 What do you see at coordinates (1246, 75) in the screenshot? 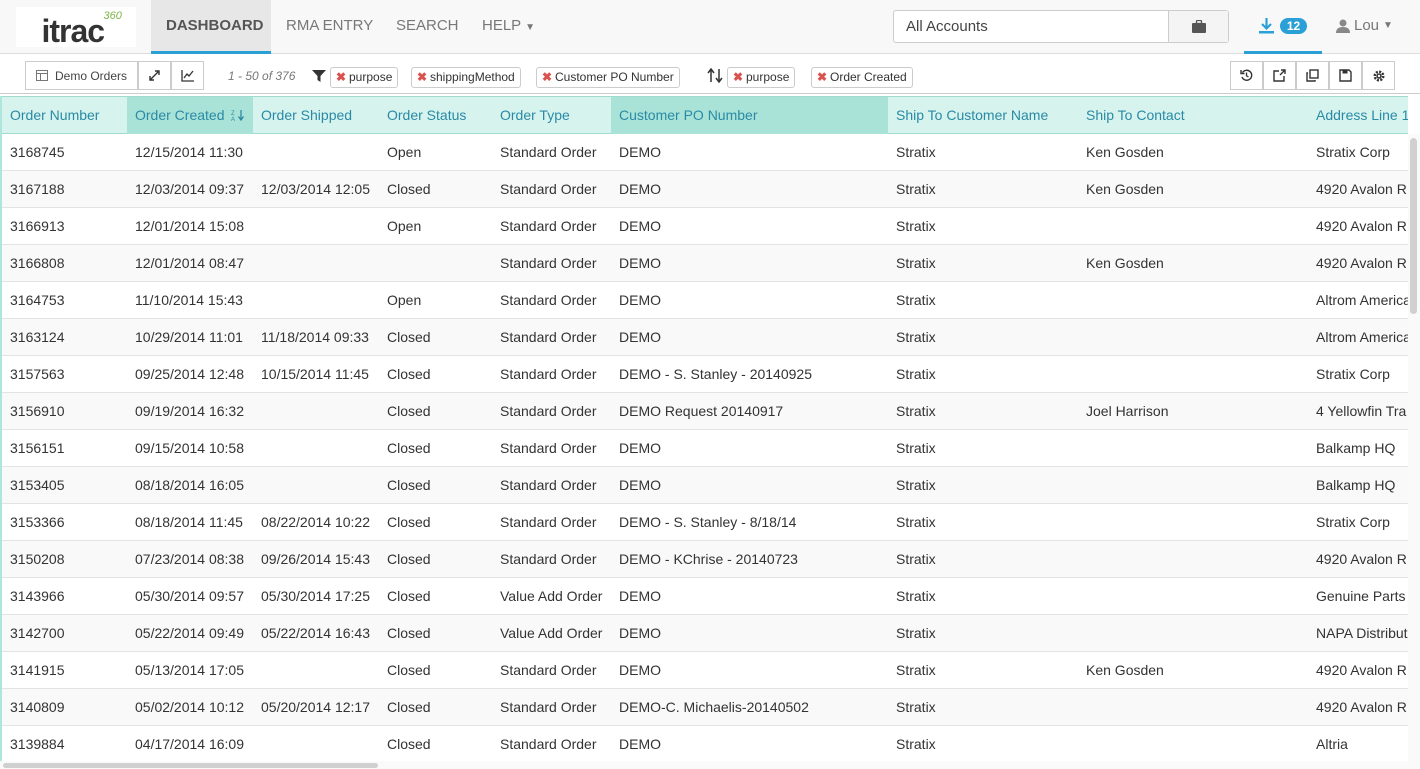
I see `history-button` at bounding box center [1246, 75].